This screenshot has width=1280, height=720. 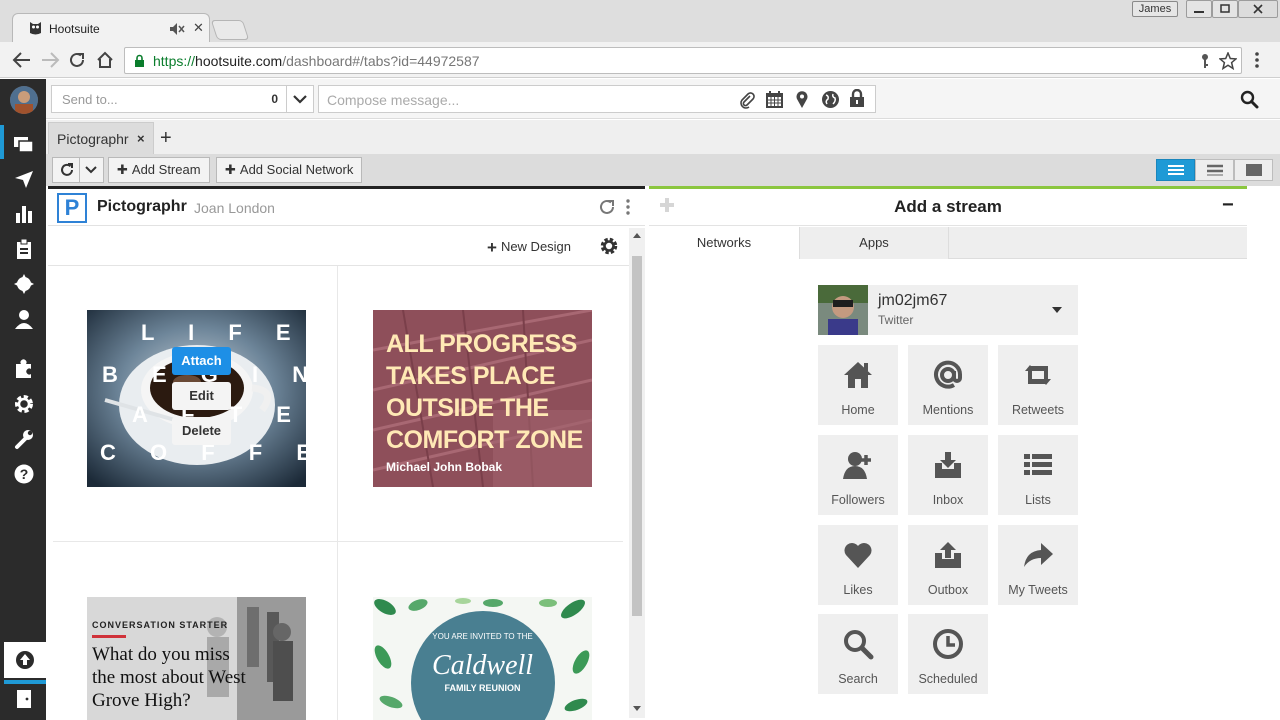 What do you see at coordinates (289, 170) in the screenshot?
I see `add-social-network-button: ✚ Add Social Network` at bounding box center [289, 170].